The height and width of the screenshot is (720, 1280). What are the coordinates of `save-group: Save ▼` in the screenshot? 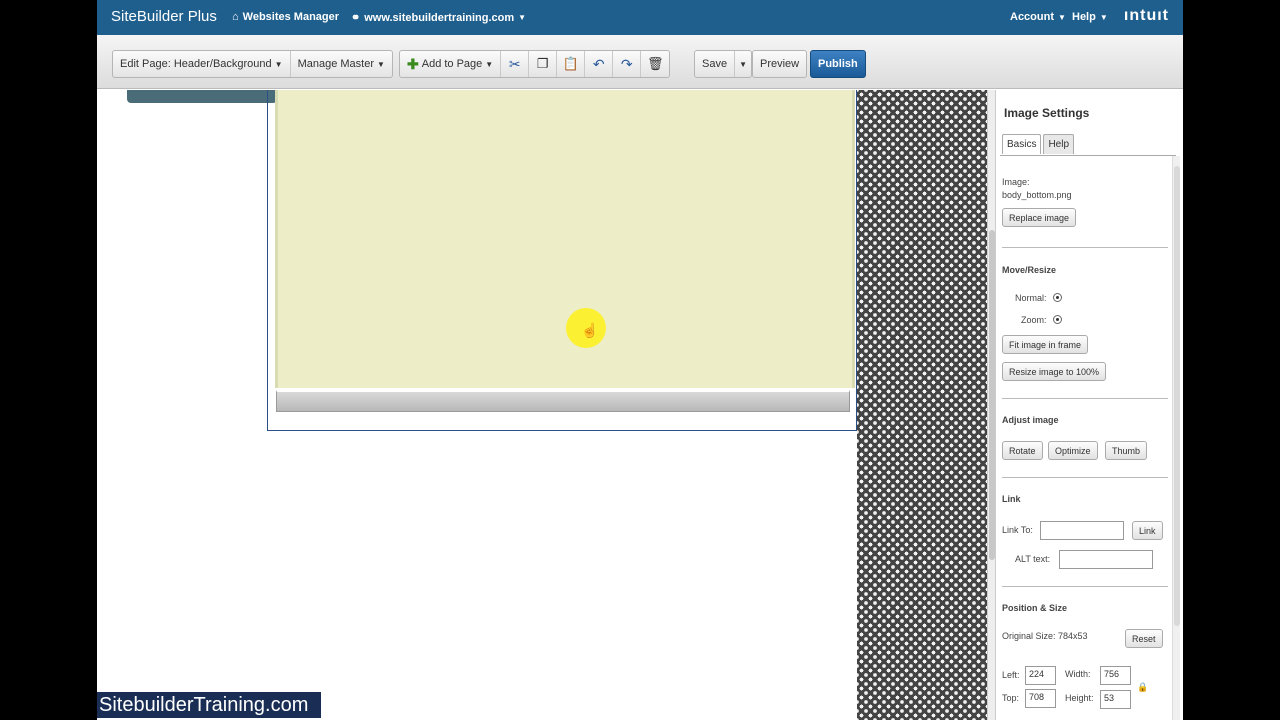 It's located at (723, 64).